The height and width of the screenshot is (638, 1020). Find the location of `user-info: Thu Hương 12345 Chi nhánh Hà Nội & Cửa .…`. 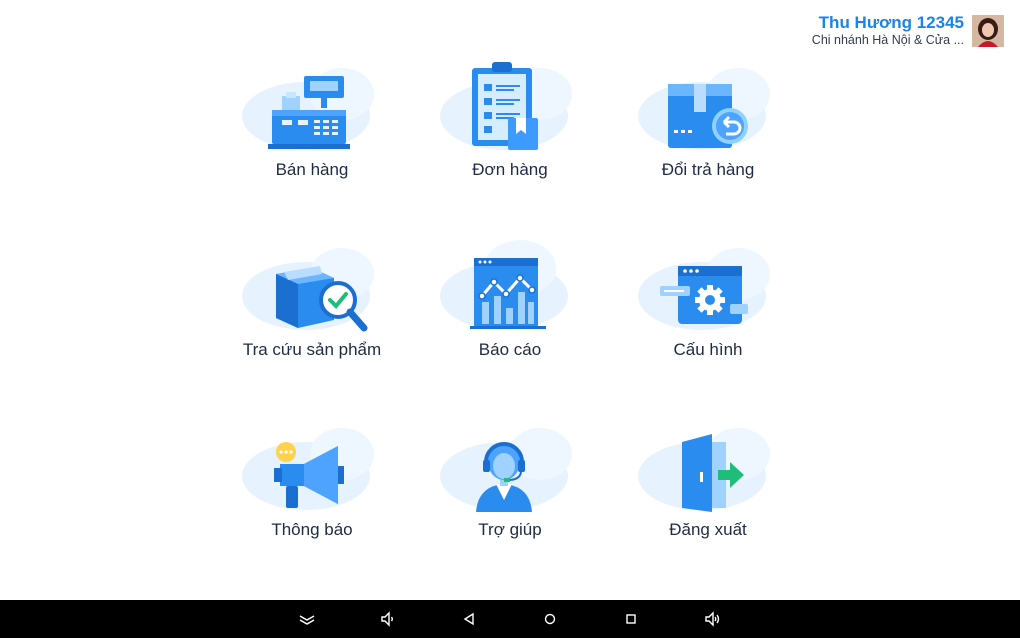

user-info: Thu Hương 12345 Chi nhánh Hà Nội & Cửa .… is located at coordinates (908, 30).